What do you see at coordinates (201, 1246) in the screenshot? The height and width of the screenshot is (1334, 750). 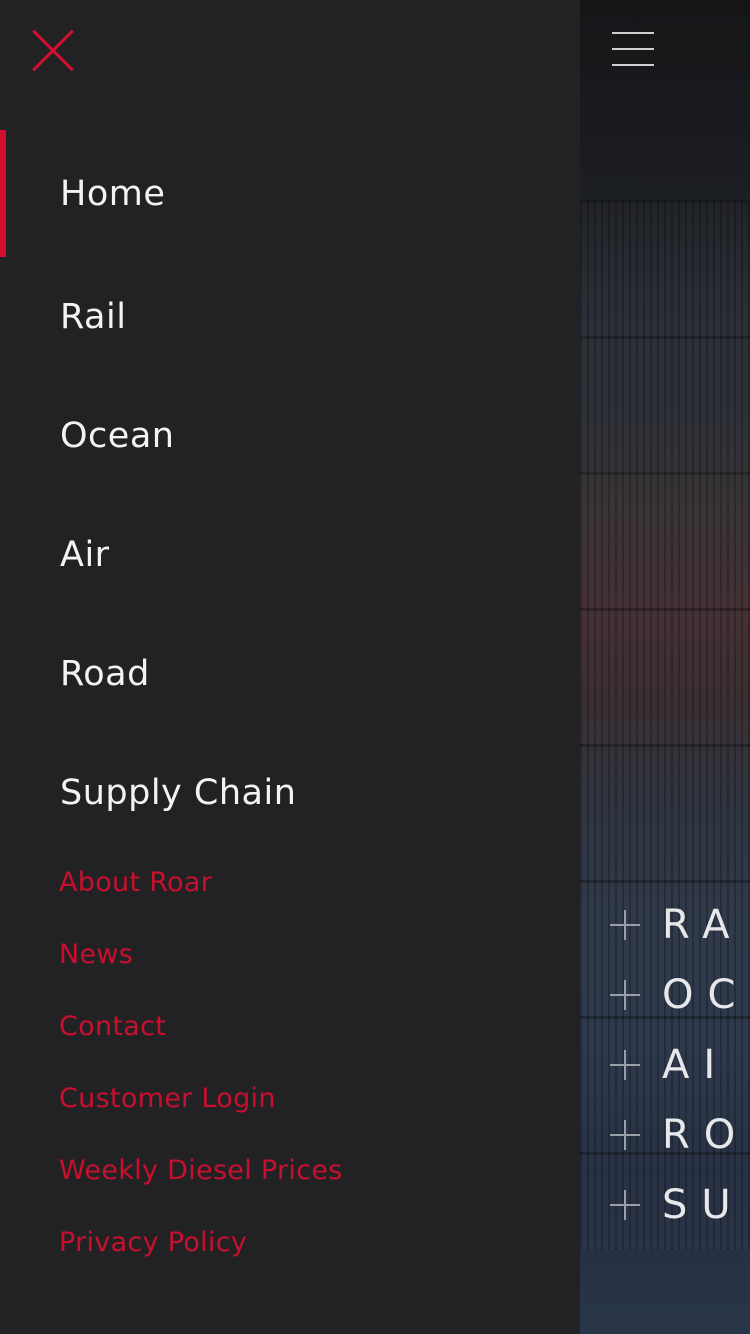 I see `link-privacy-policy: Privacy Policy` at bounding box center [201, 1246].